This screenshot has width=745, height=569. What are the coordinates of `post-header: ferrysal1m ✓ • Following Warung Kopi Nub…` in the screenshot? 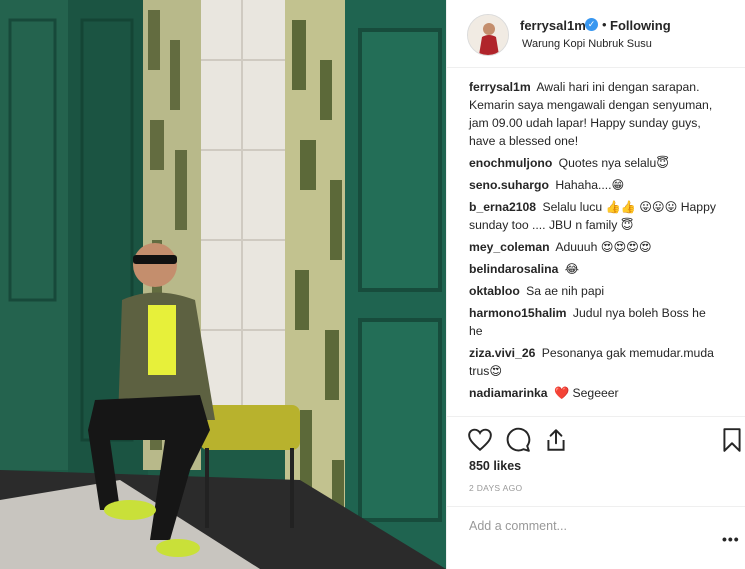 It's located at (596, 34).